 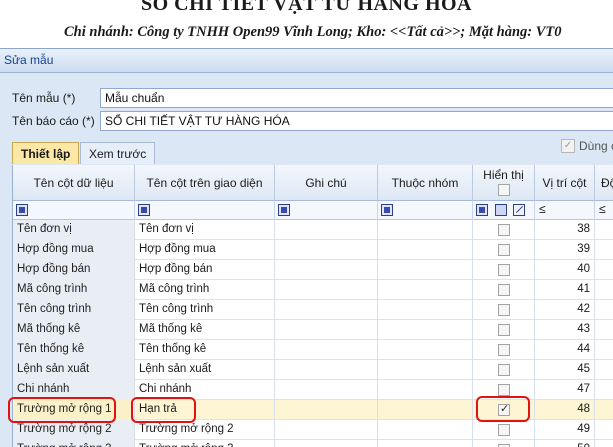 What do you see at coordinates (205, 230) in the screenshot?
I see `row-ui-column: Tên đơn vị` at bounding box center [205, 230].